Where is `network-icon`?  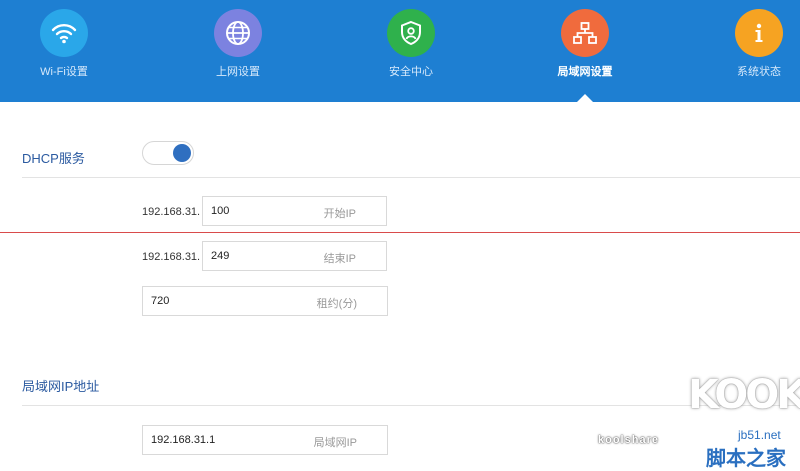 network-icon is located at coordinates (585, 33).